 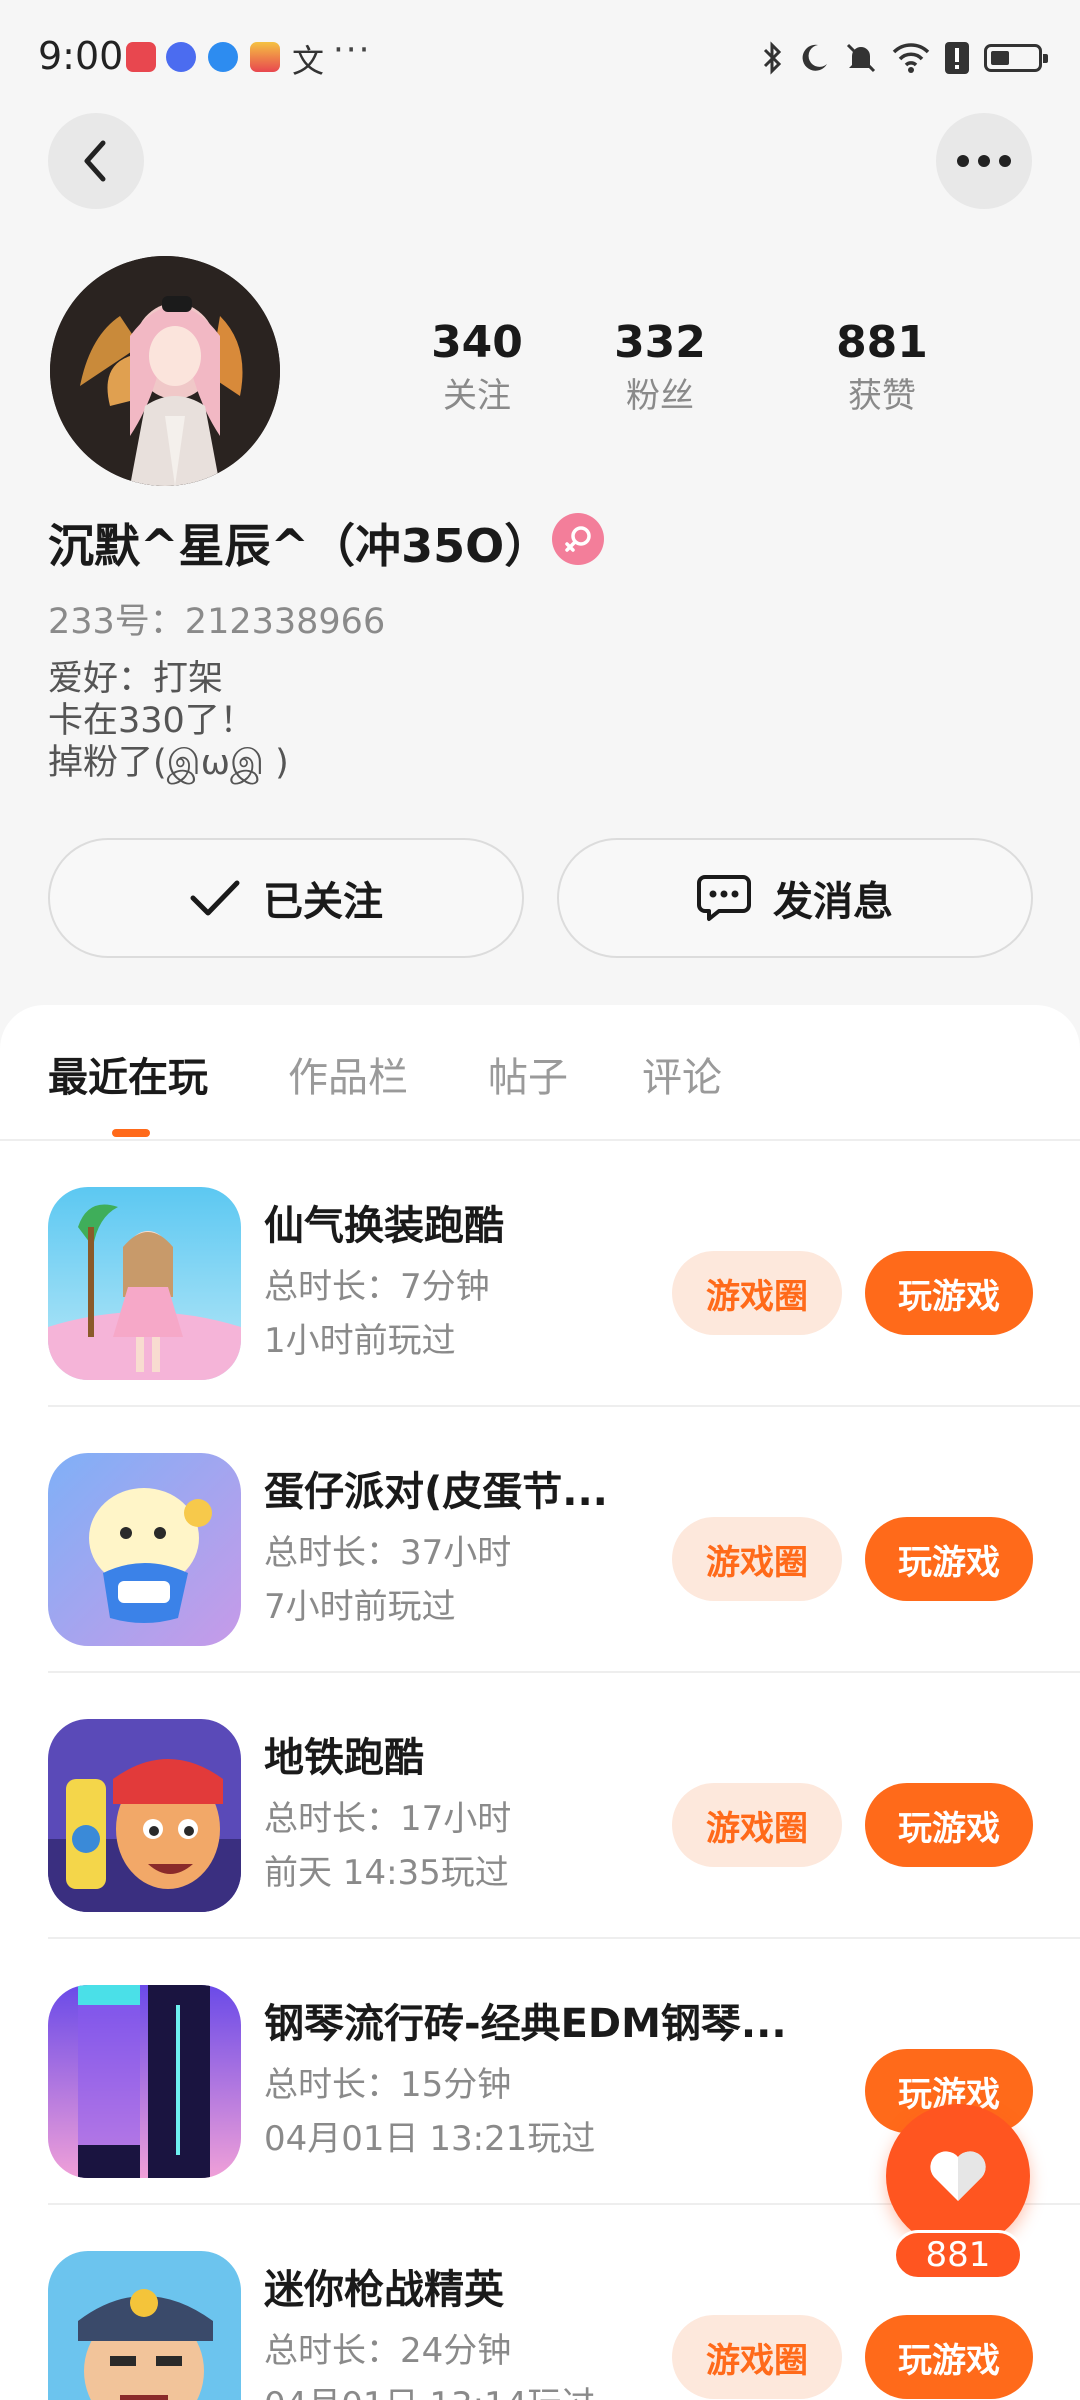 I want to click on following-button: 已关注, so click(x=286, y=898).